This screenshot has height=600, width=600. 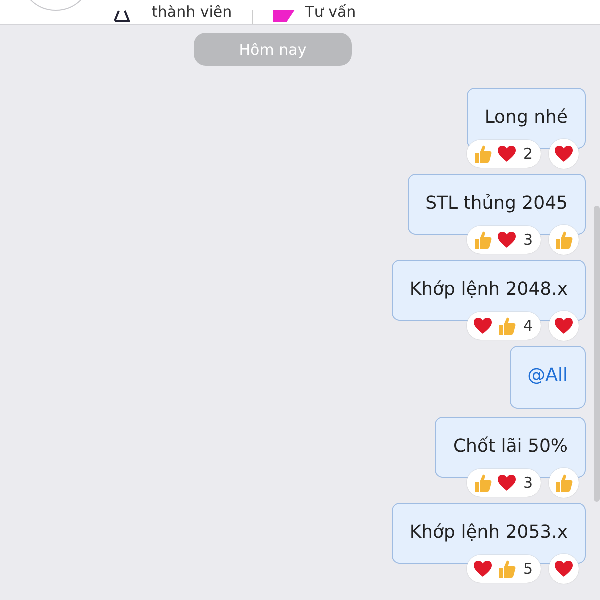 I want to click on reaction-summary: 5, so click(x=504, y=569).